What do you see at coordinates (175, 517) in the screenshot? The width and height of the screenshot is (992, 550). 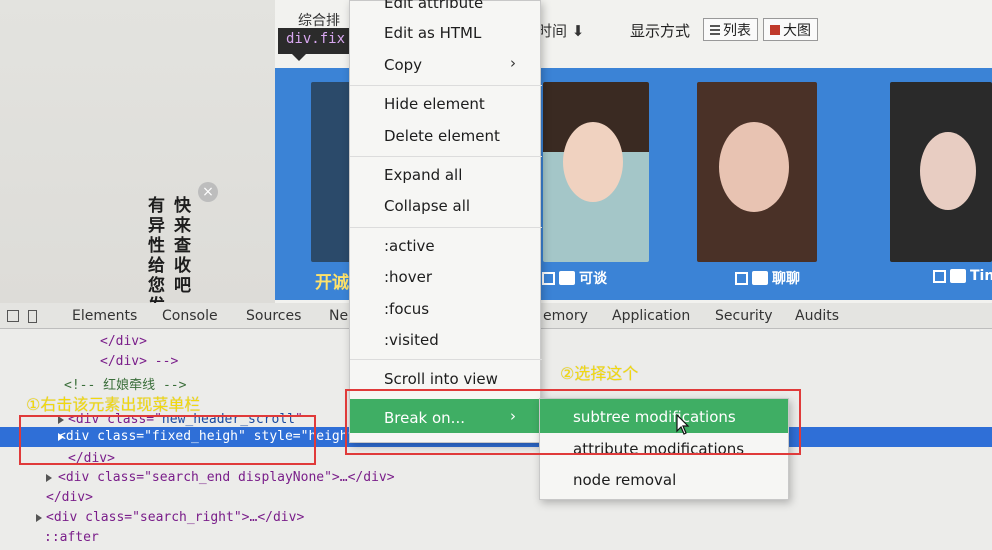 I see `dom-node: <div class="search_right">…</div>` at bounding box center [175, 517].